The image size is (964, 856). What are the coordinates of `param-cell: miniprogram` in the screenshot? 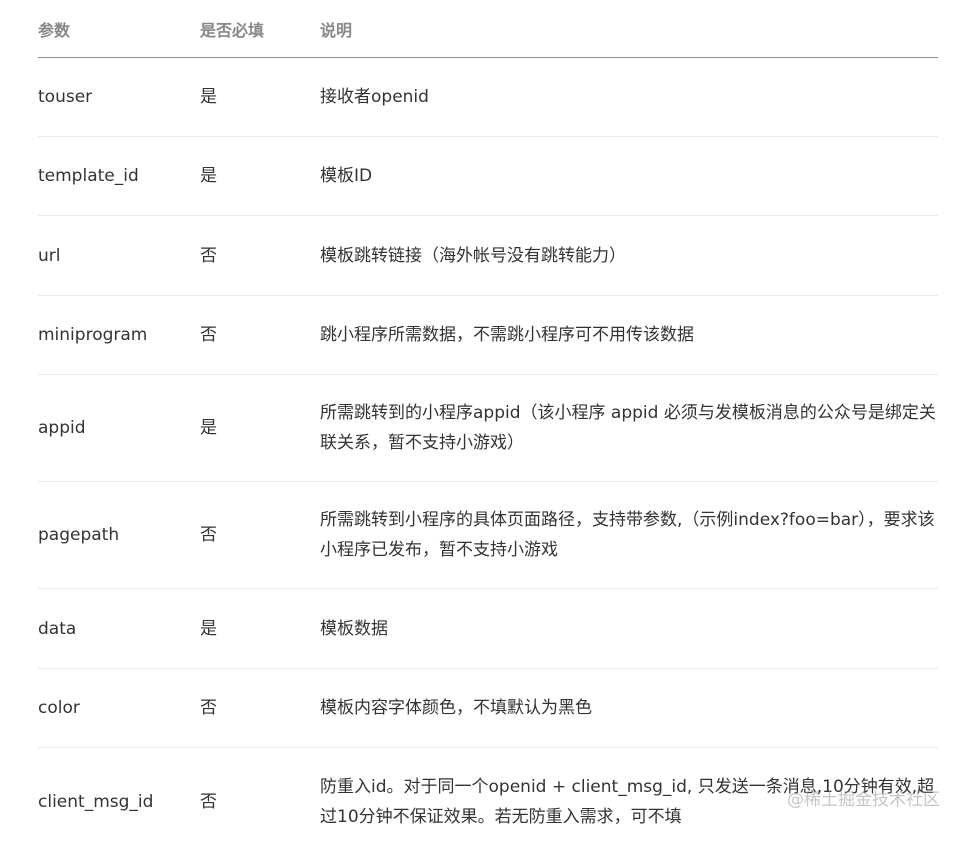 It's located at (93, 335).